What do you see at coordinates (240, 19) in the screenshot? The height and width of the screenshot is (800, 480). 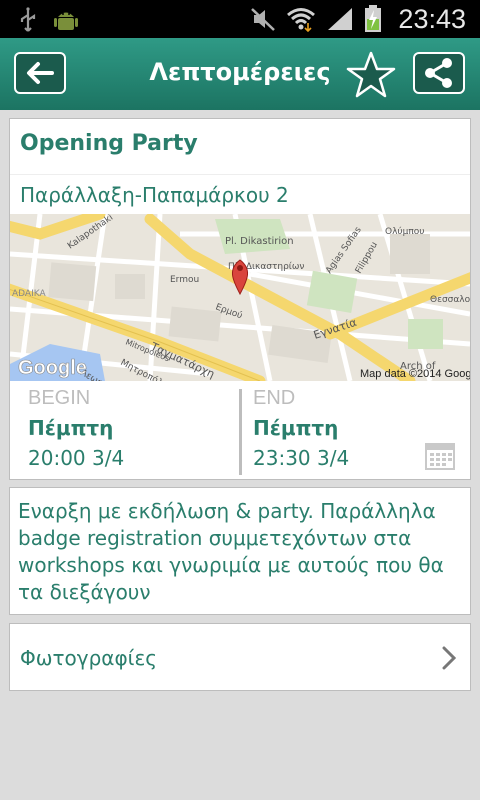 I see `status-bar: 23:43` at bounding box center [240, 19].